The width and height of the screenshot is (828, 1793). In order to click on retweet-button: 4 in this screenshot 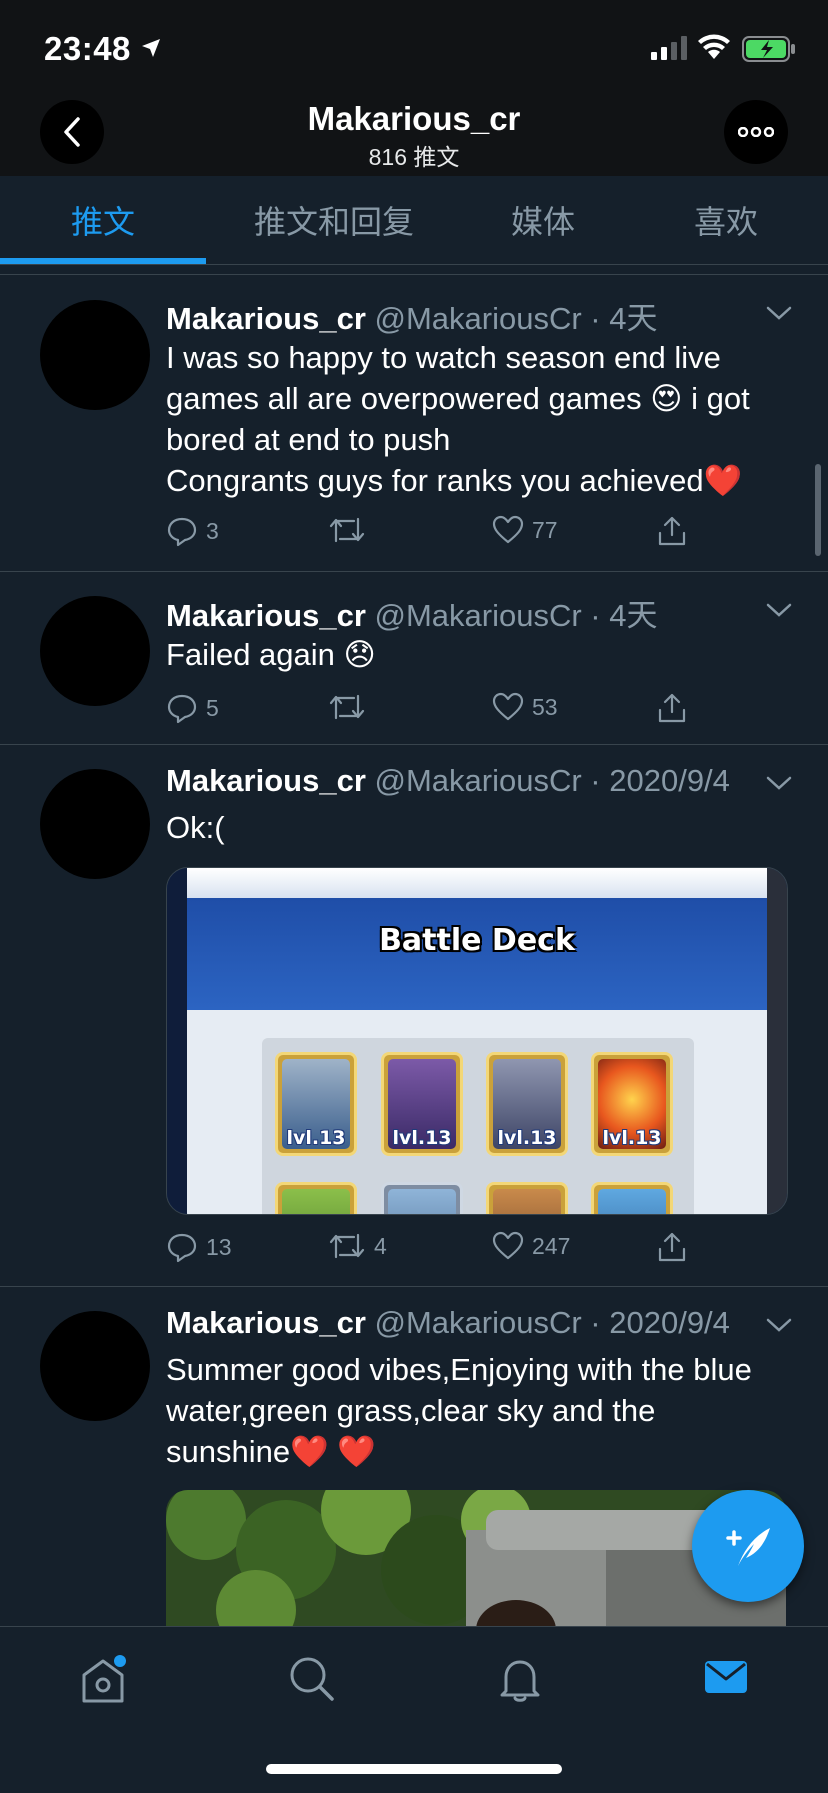, I will do `click(357, 1246)`.